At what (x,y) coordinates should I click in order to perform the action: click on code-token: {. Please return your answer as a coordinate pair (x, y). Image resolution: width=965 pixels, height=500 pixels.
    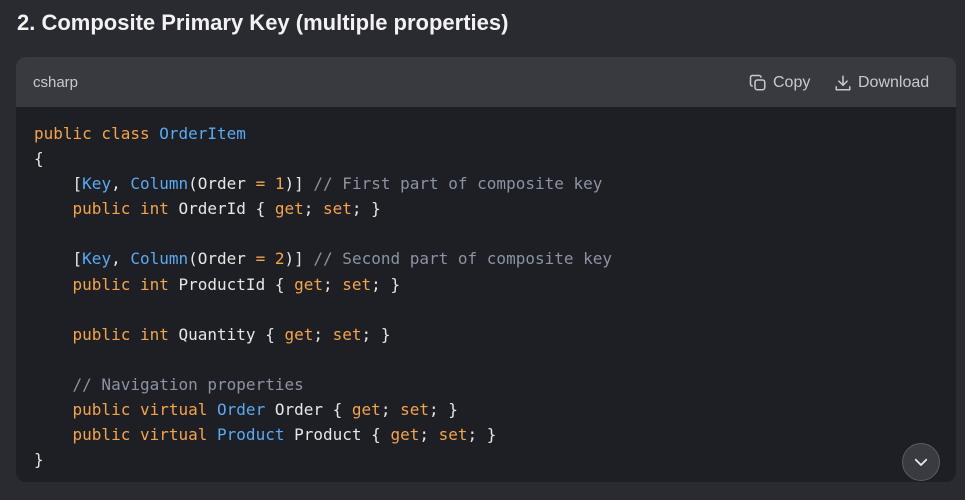
    Looking at the image, I should click on (39, 159).